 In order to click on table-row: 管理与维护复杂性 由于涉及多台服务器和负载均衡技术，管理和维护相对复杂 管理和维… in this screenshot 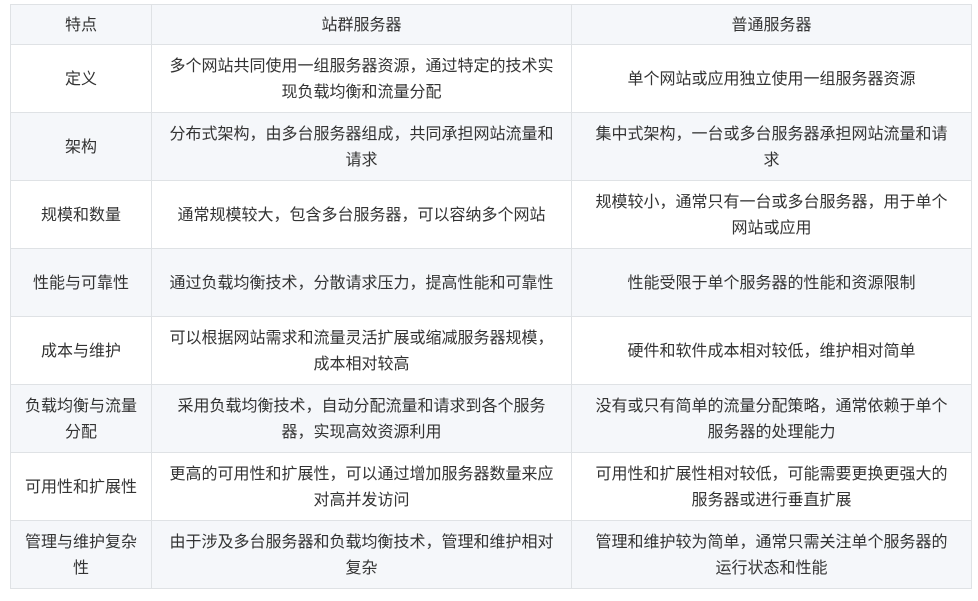, I will do `click(491, 554)`.